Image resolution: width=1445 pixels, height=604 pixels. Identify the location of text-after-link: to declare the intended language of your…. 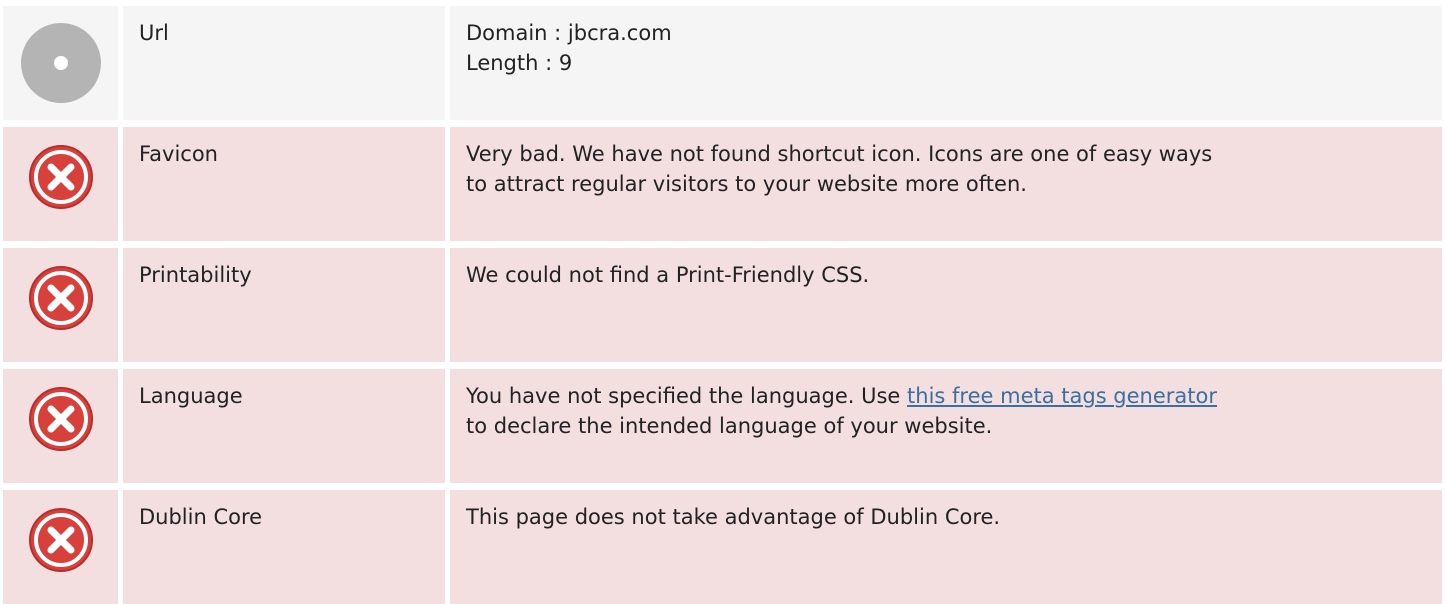
(729, 426).